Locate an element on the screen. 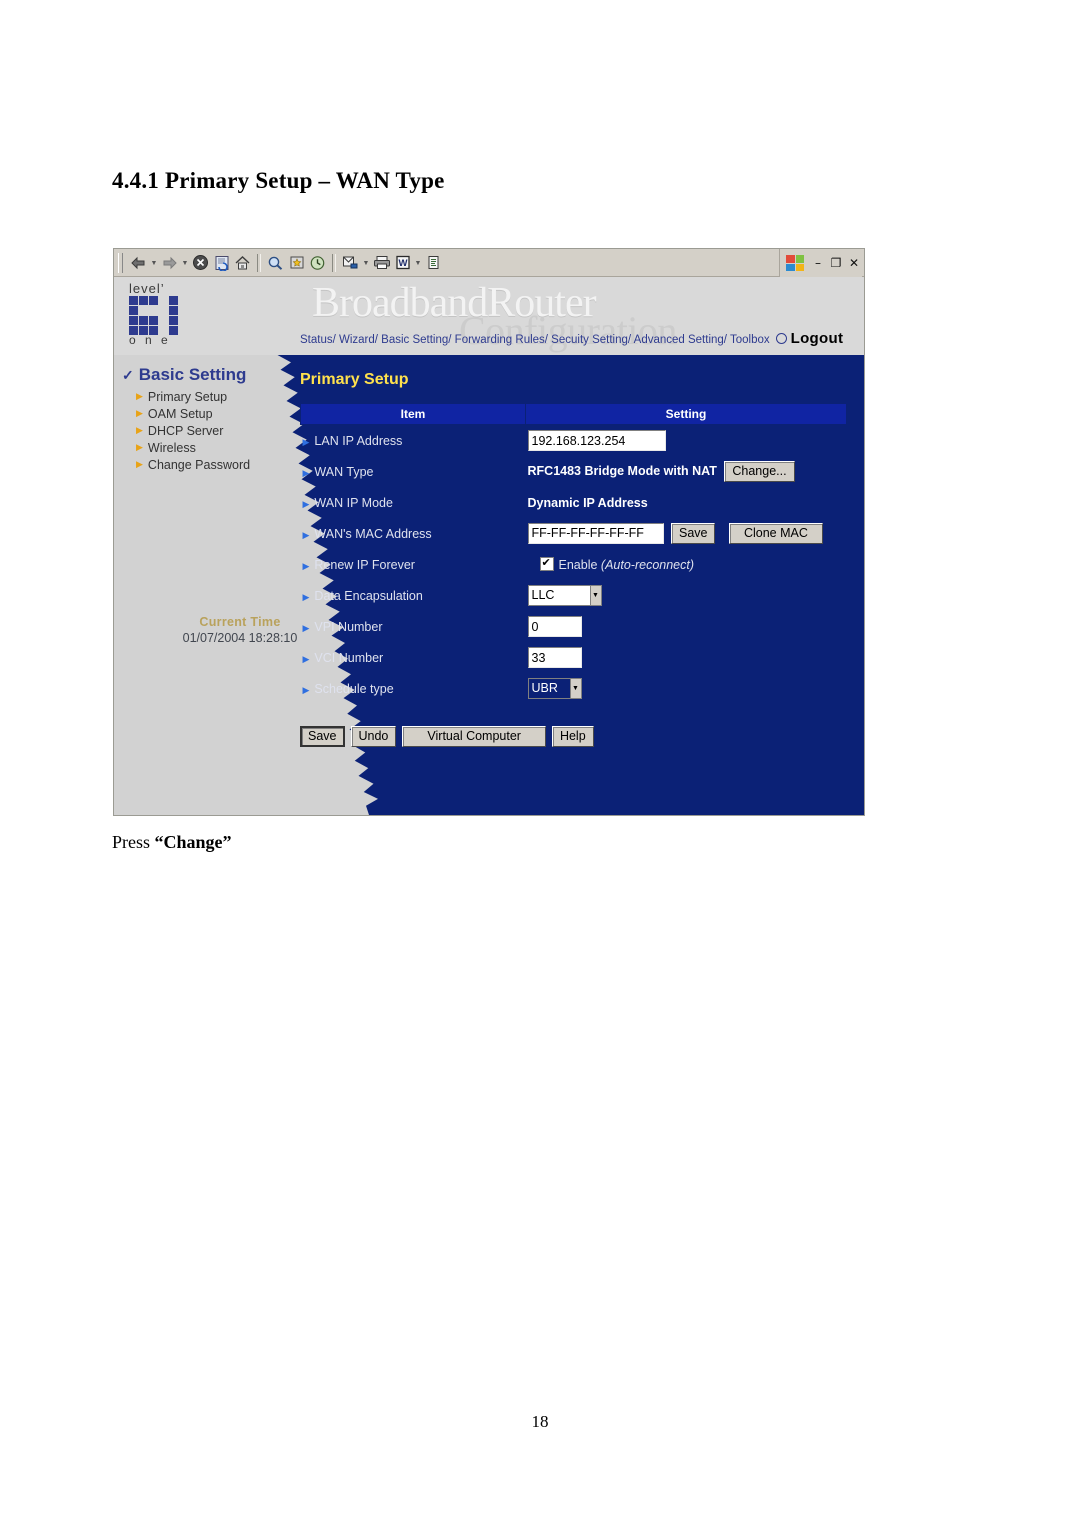 The width and height of the screenshot is (1080, 1528). form-action-buttons: Save Undo Virtual Computer Help is located at coordinates (582, 736).